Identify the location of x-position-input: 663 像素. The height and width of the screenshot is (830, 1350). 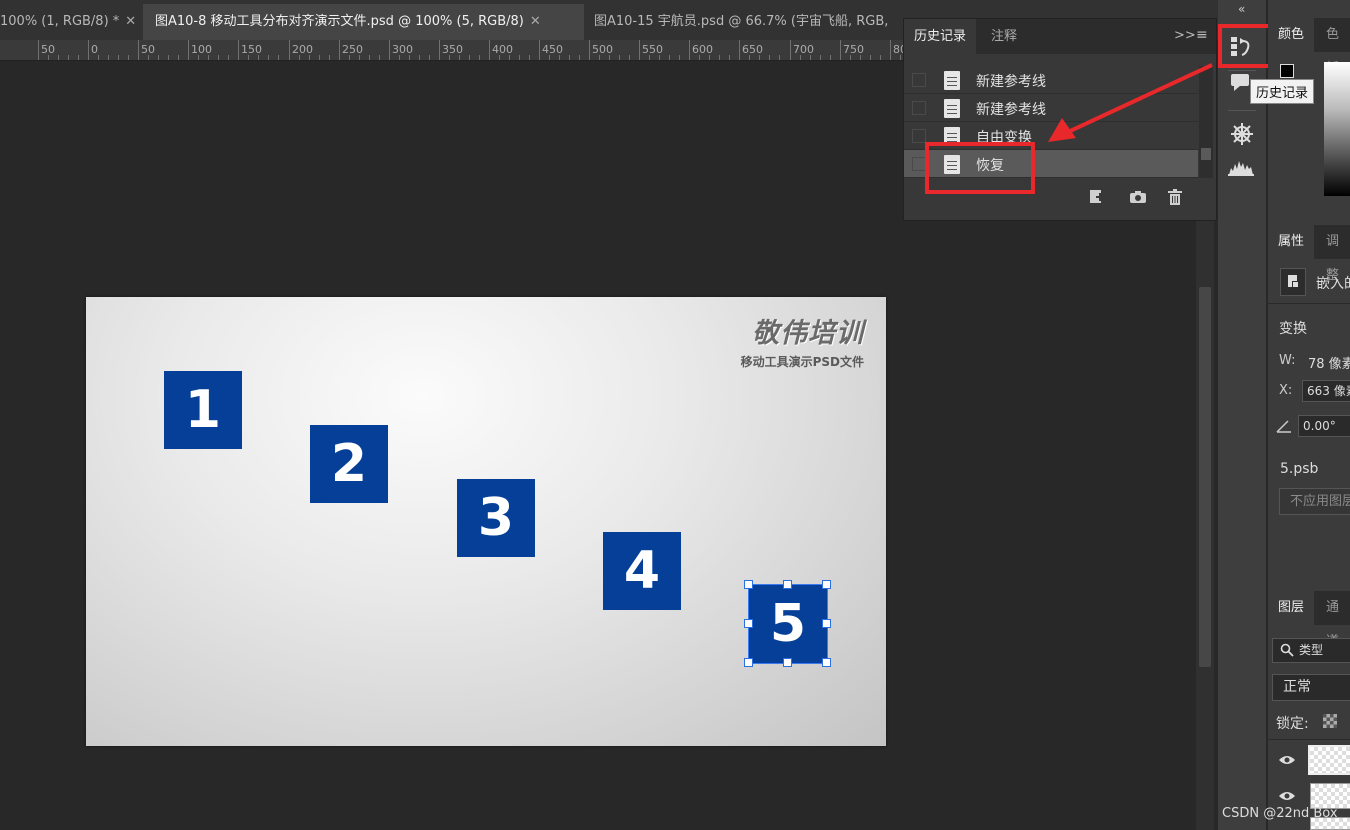
(1326, 391).